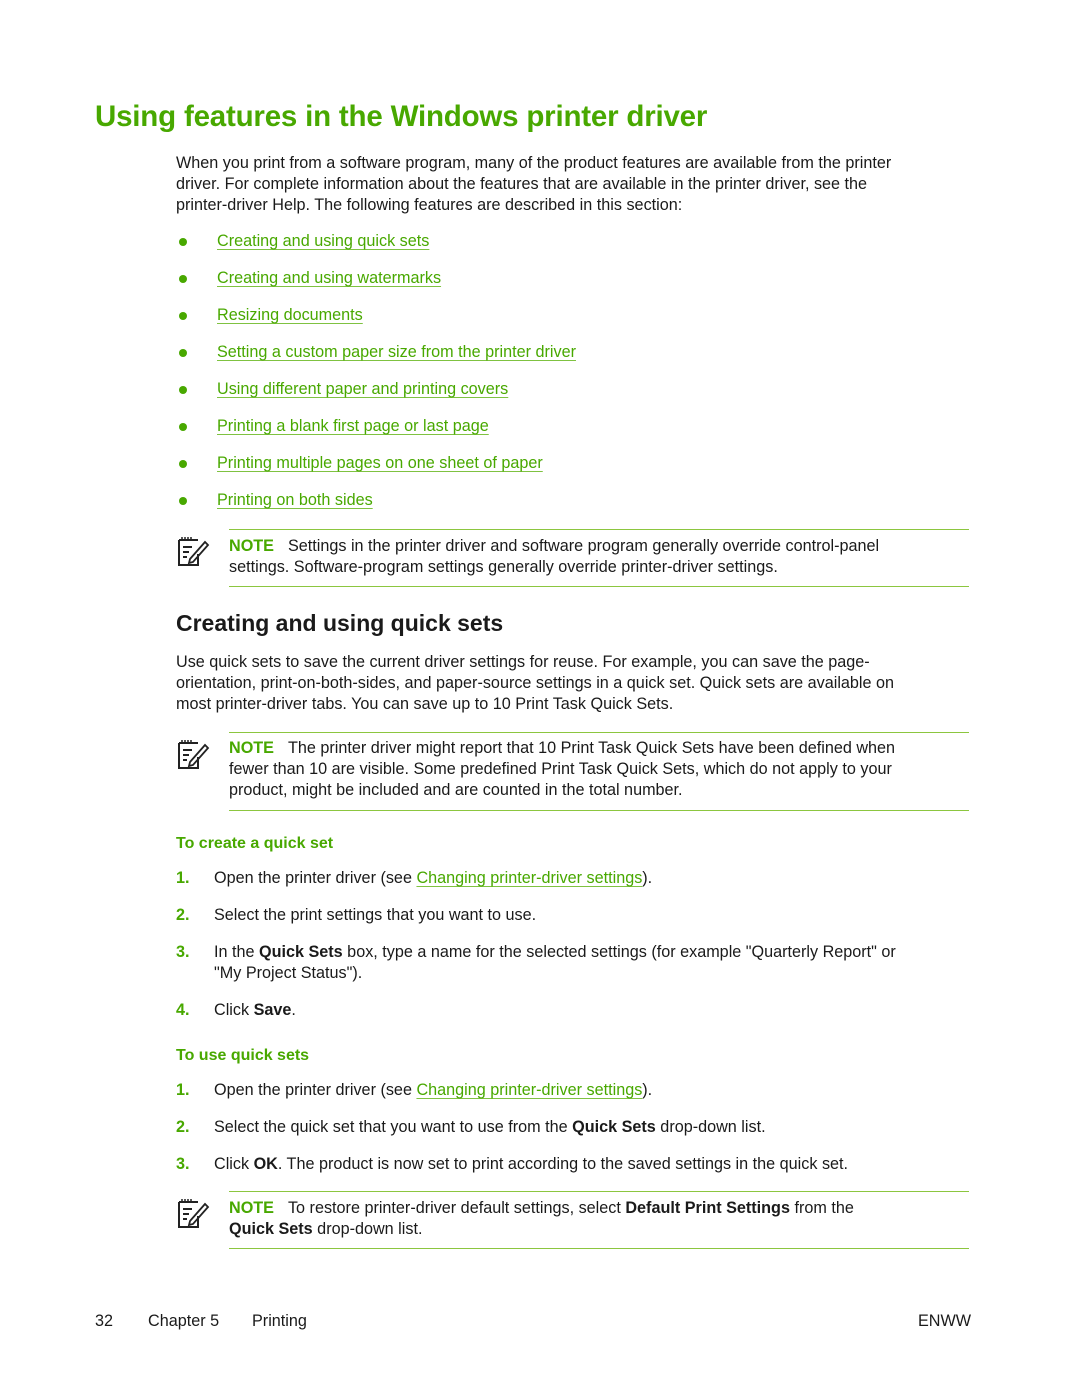 Image resolution: width=1080 pixels, height=1397 pixels. I want to click on step-text-part: drop-down list., so click(710, 1127).